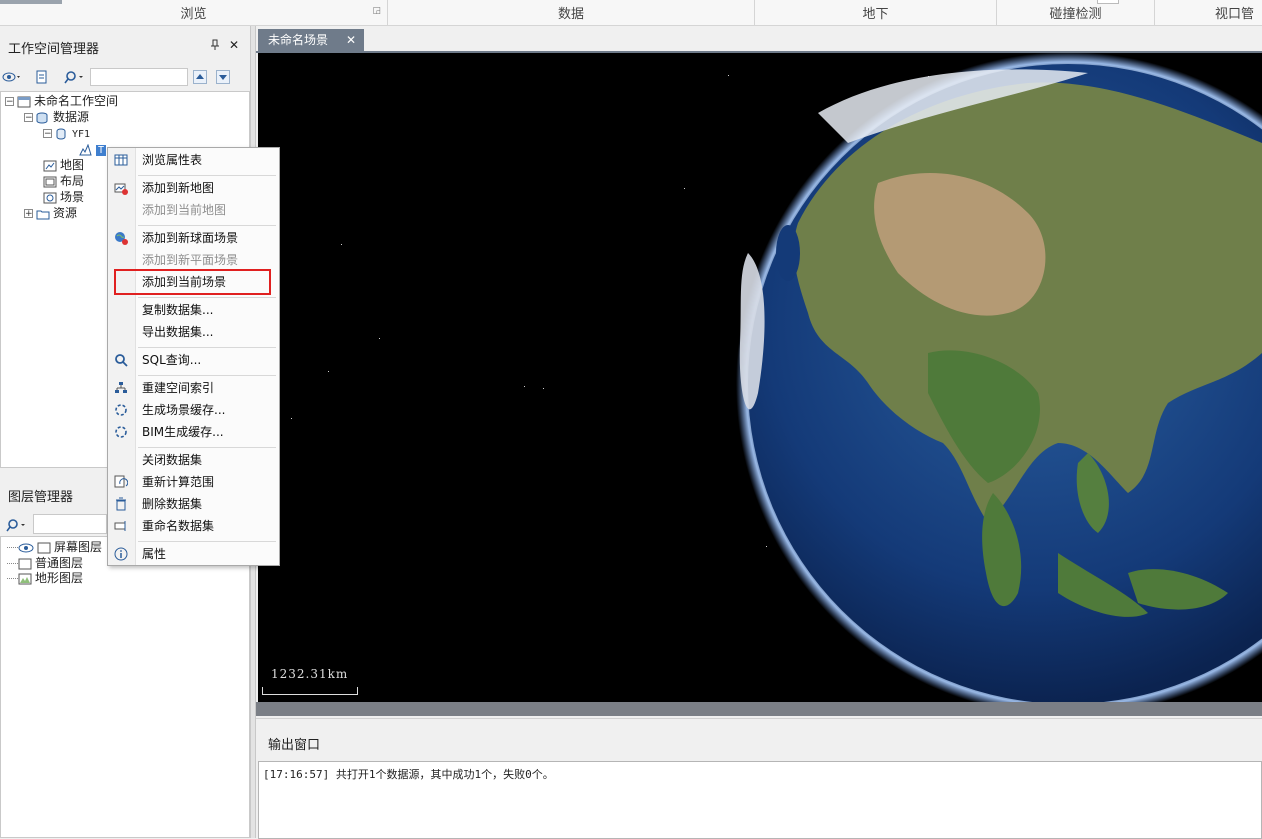 The height and width of the screenshot is (839, 1262). I want to click on menu-item-rename-dataset: 重命名数据集, so click(210, 526).